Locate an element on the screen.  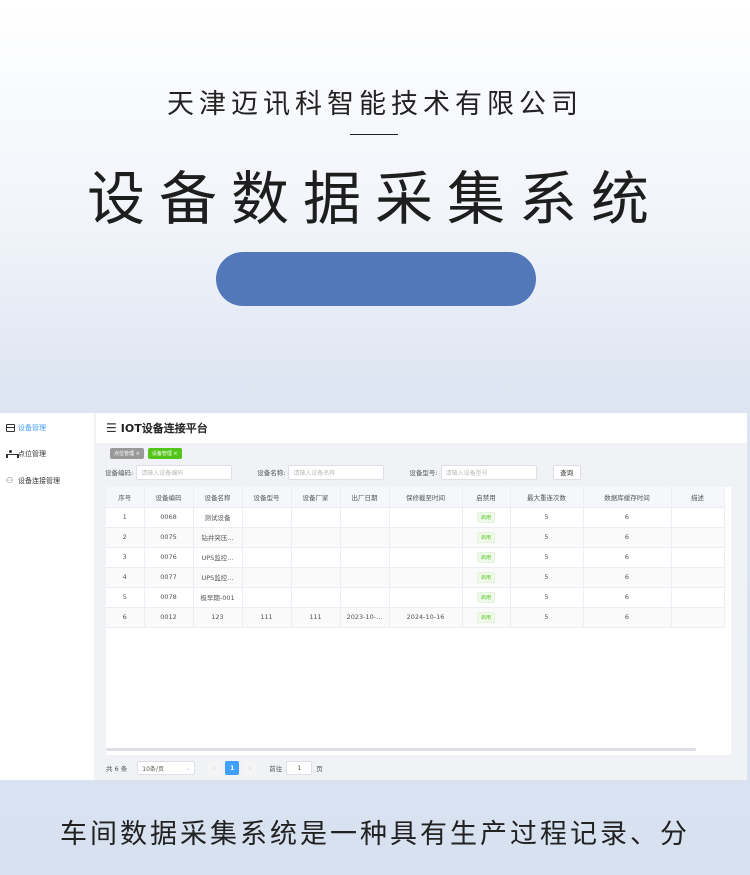
device-name-input: 请输入设备名称 is located at coordinates (336, 472).